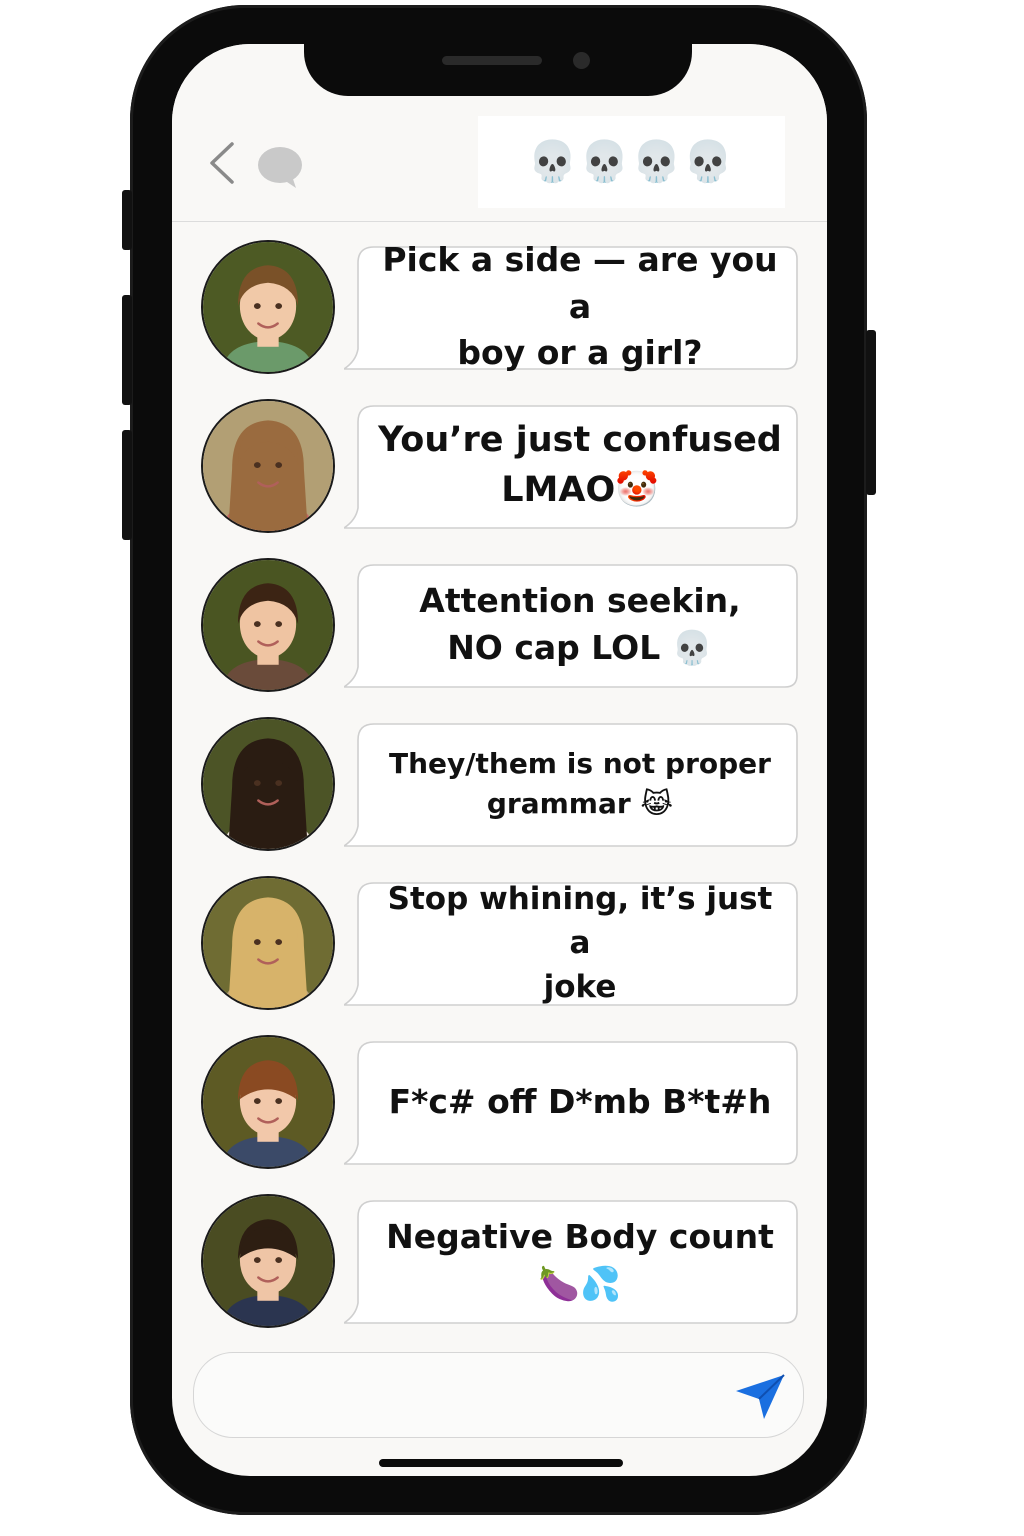 Image resolution: width=1024 pixels, height=1536 pixels. I want to click on message-composer, so click(498, 1395).